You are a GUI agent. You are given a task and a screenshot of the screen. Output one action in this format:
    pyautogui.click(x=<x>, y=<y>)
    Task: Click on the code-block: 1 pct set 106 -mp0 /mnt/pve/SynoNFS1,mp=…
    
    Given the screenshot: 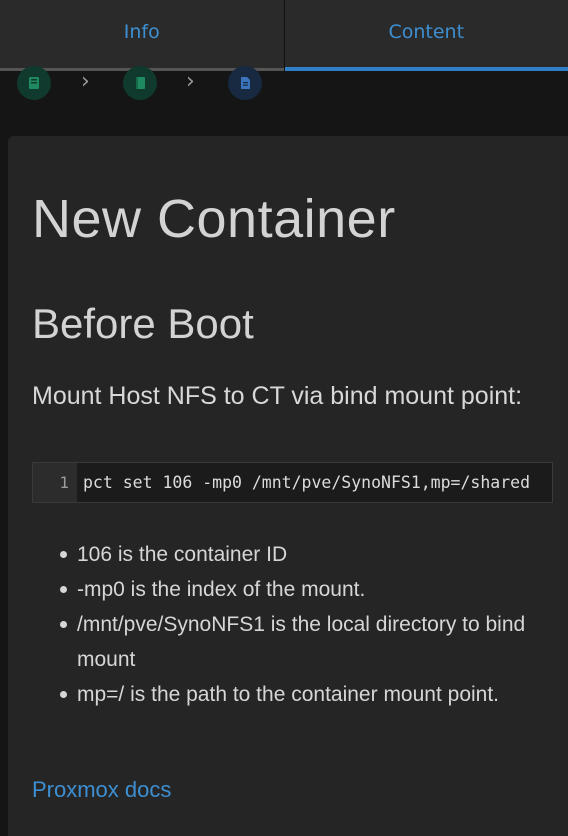 What is the action you would take?
    pyautogui.click(x=292, y=482)
    